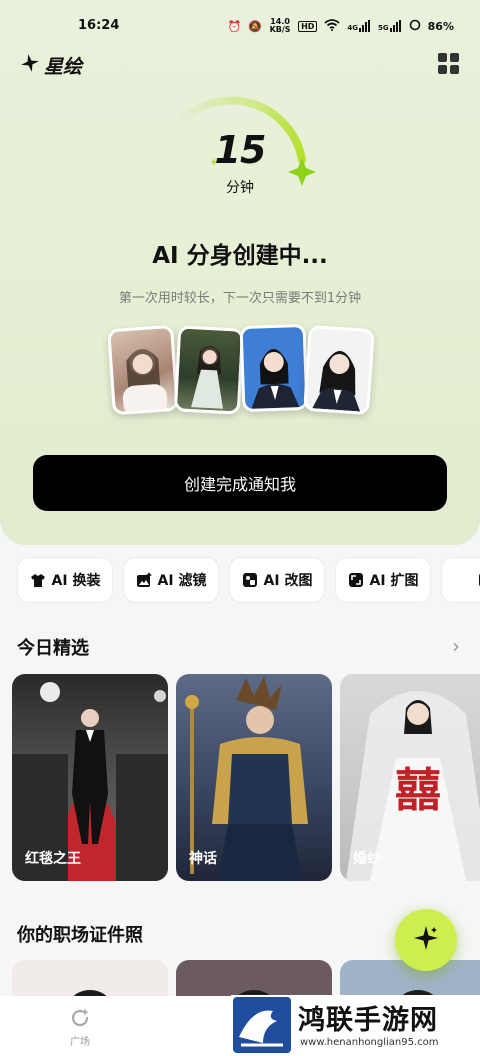 The image size is (480, 1056). I want to click on featured-section-title: 今日精选, so click(53, 648).